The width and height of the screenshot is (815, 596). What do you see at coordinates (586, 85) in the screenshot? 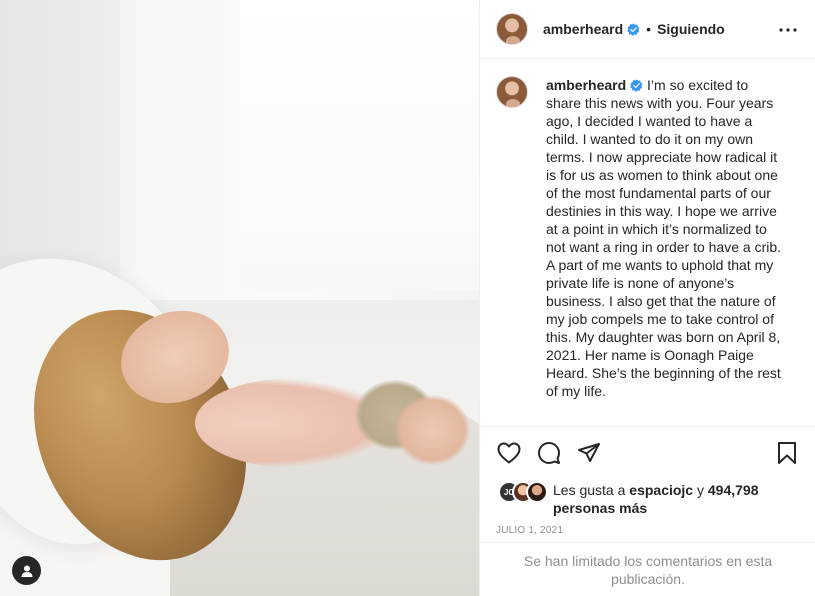
I see `caption-author-username: amberheard` at bounding box center [586, 85].